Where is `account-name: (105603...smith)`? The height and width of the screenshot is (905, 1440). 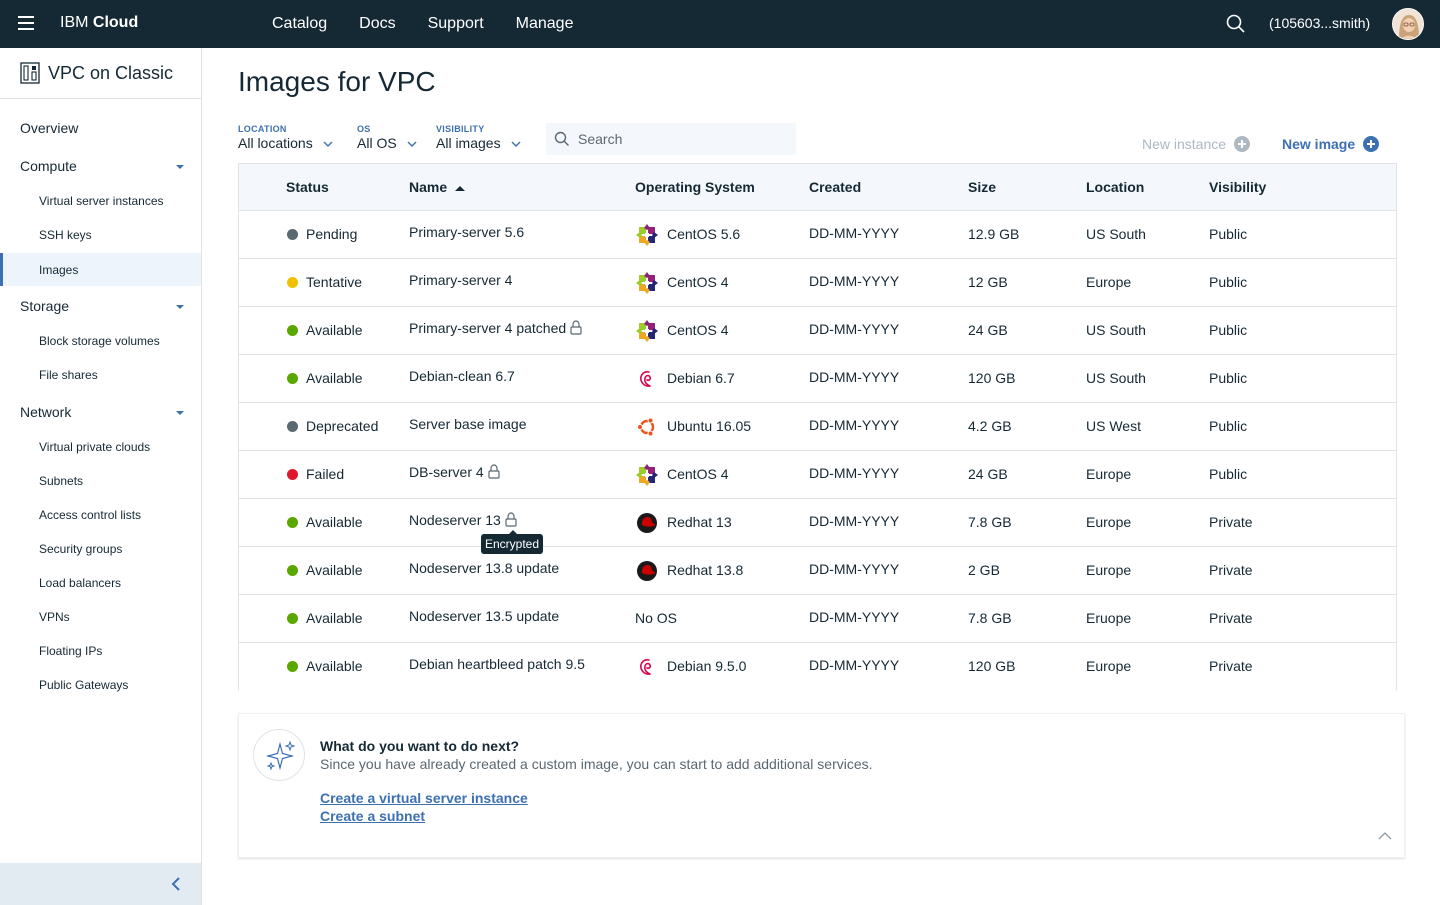
account-name: (105603...smith) is located at coordinates (1319, 23).